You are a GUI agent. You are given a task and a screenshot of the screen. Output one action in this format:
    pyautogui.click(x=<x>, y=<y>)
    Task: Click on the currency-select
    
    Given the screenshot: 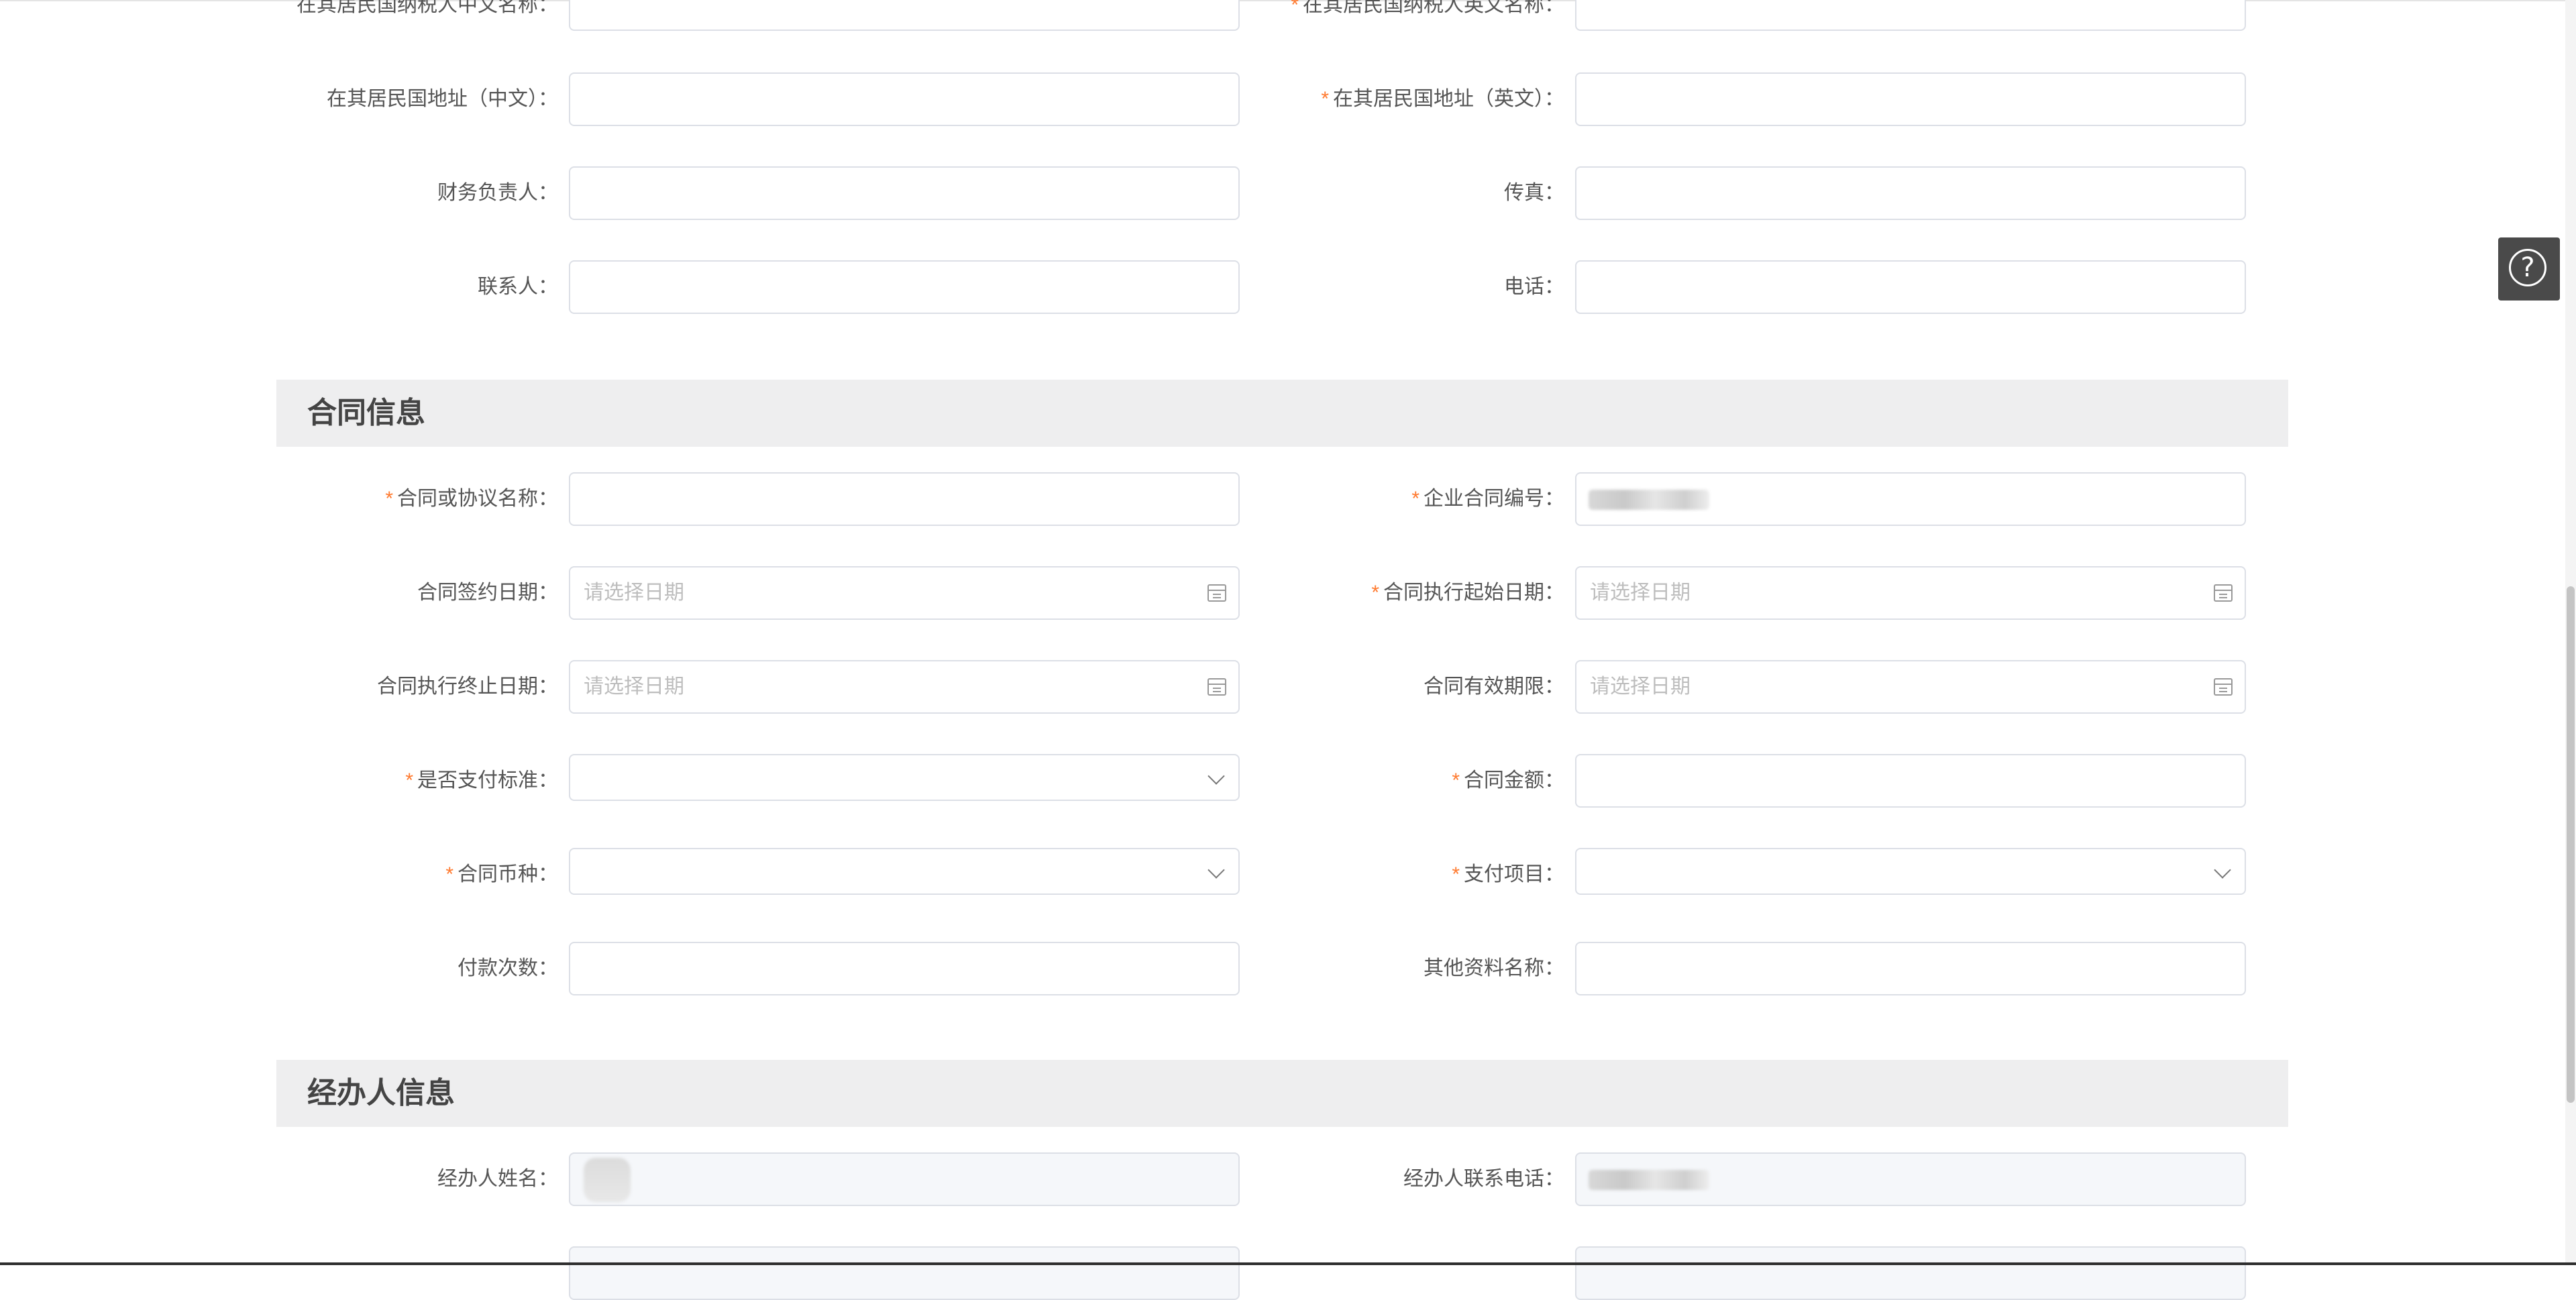 What is the action you would take?
    pyautogui.click(x=904, y=872)
    